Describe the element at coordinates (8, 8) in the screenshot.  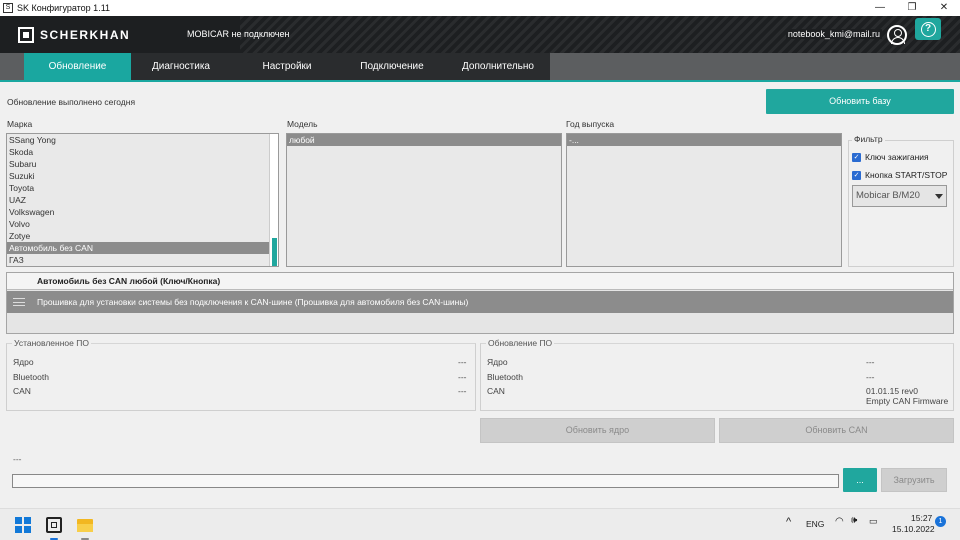
I see `app-icon: S` at that location.